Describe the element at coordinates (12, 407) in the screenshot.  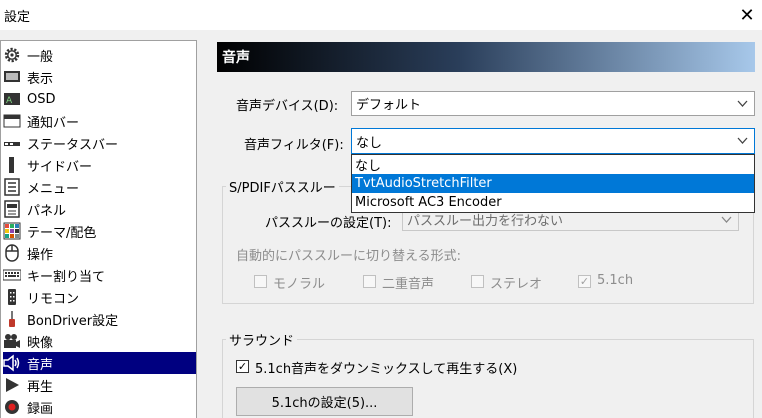
I see `record-icon` at that location.